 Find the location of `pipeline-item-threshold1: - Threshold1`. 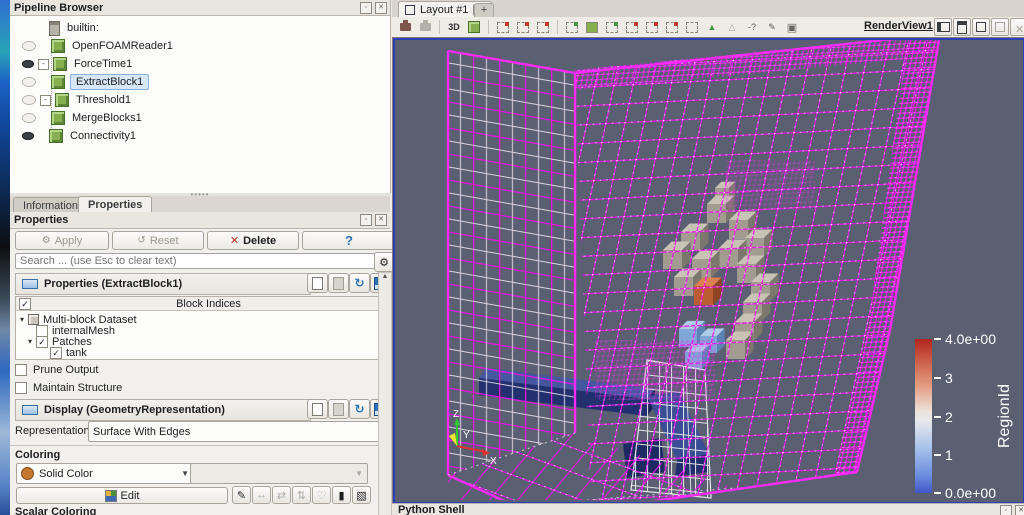

pipeline-item-threshold1: - Threshold1 is located at coordinates (200, 100).